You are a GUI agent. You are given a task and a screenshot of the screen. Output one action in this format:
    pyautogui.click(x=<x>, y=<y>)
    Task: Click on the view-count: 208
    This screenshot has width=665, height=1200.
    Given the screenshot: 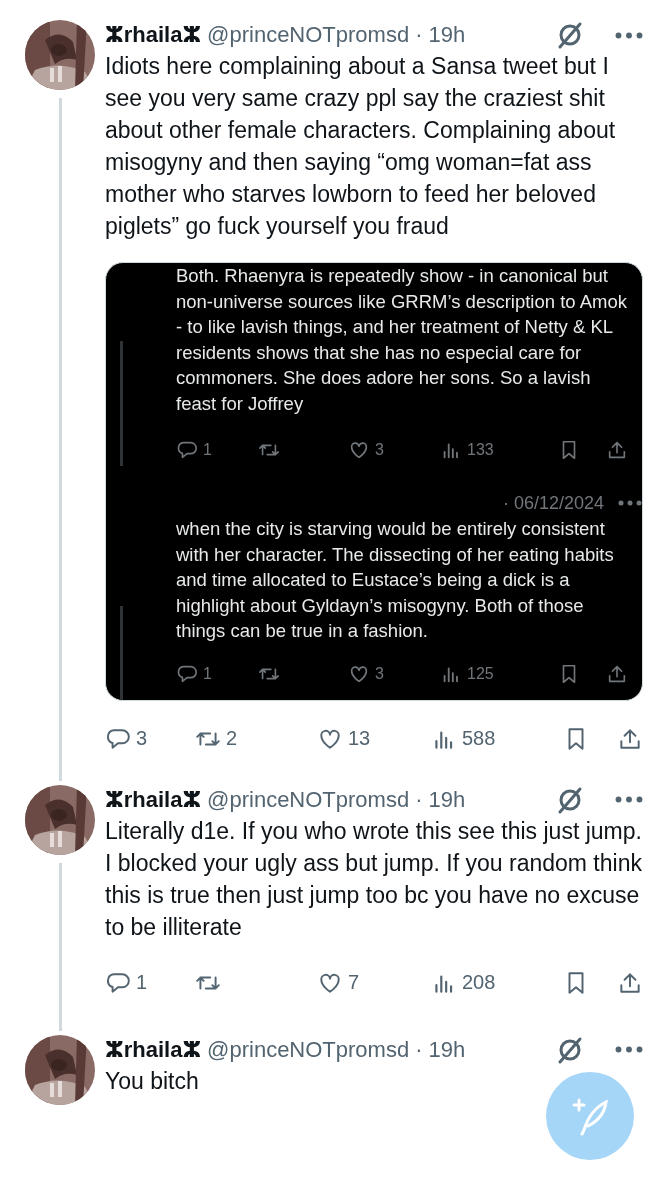 What is the action you would take?
    pyautogui.click(x=479, y=982)
    